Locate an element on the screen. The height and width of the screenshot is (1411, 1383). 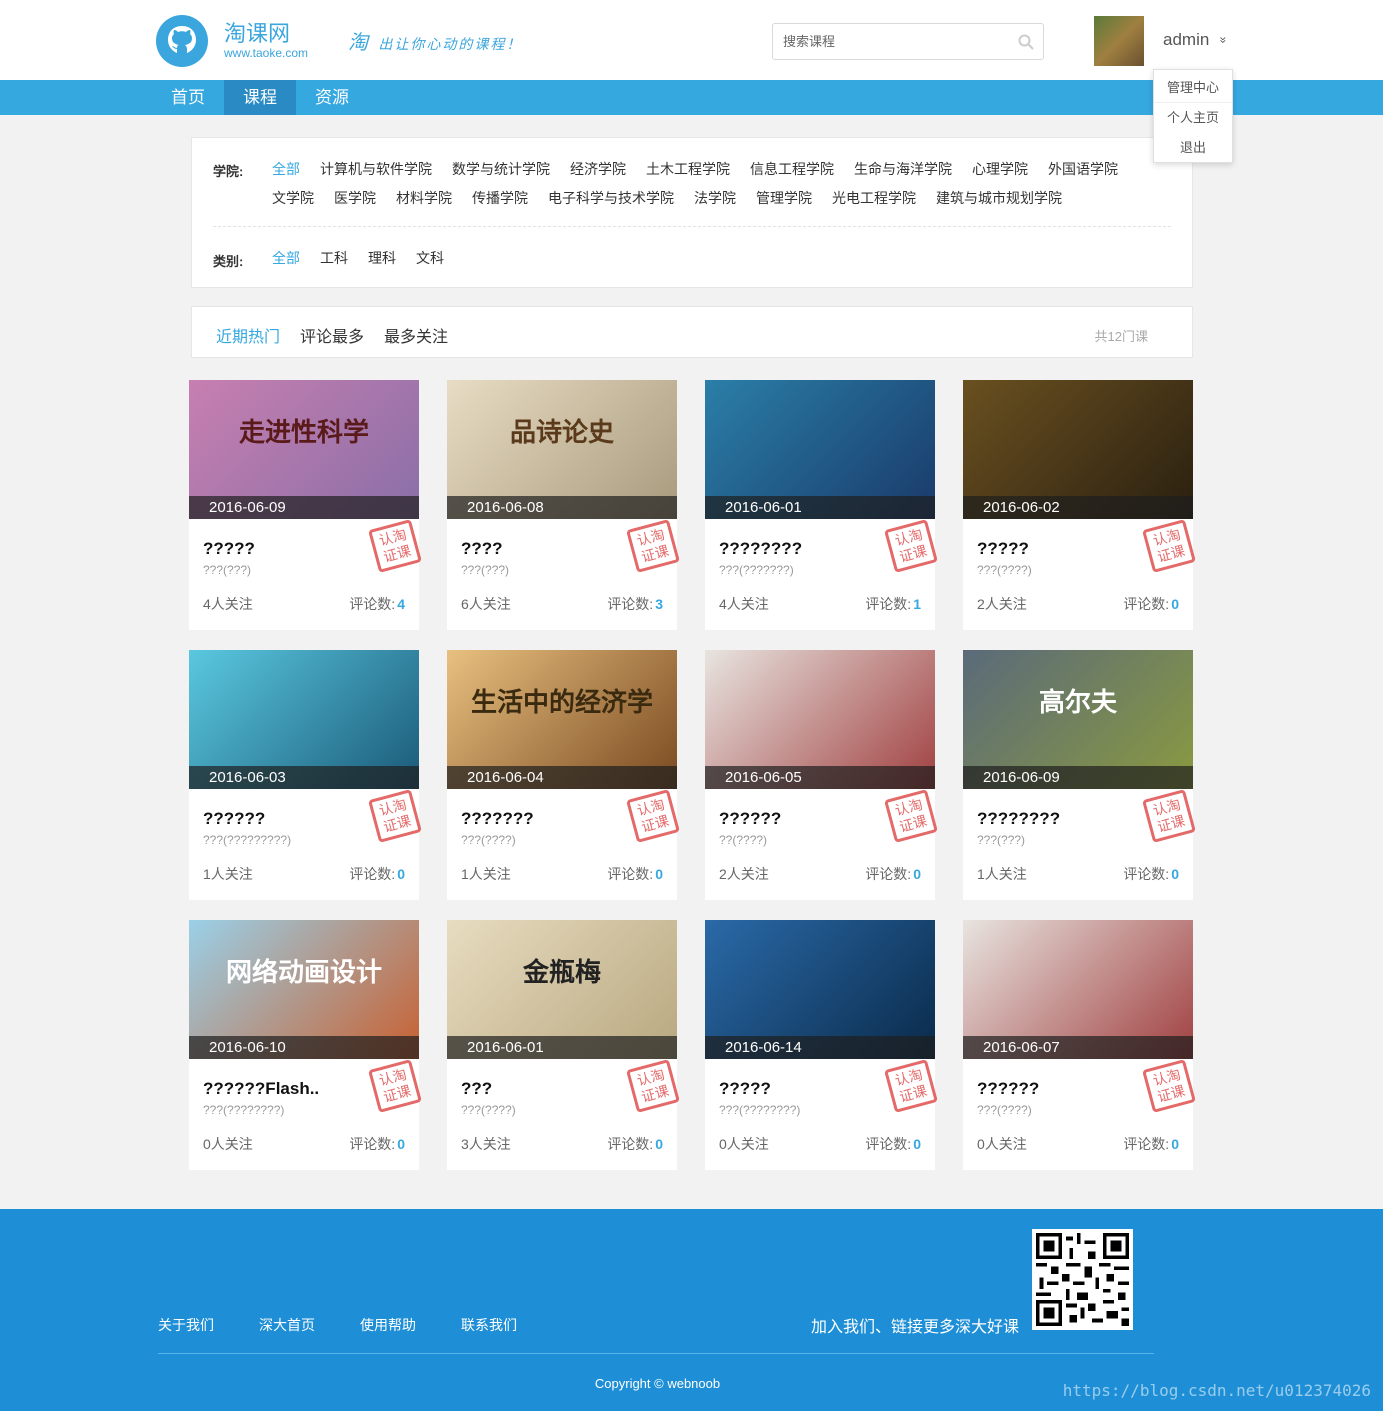
course-thumbnail: 走进性科学 2016-06-09 is located at coordinates (304, 449).